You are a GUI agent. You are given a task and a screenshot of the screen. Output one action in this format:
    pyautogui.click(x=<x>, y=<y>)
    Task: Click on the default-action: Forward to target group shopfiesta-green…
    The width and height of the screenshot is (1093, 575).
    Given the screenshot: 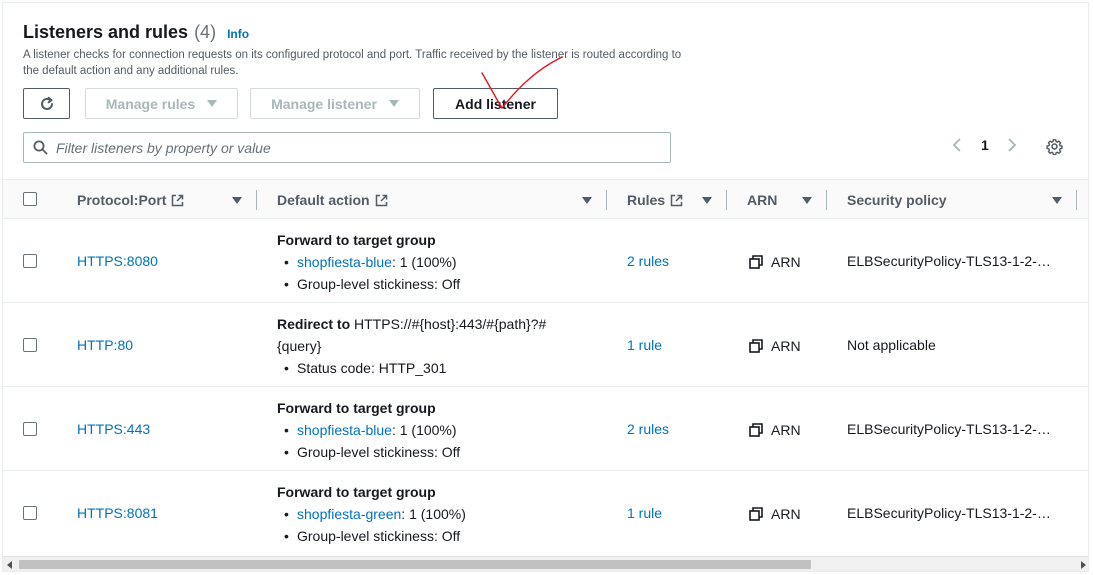 What is the action you would take?
    pyautogui.click(x=432, y=514)
    